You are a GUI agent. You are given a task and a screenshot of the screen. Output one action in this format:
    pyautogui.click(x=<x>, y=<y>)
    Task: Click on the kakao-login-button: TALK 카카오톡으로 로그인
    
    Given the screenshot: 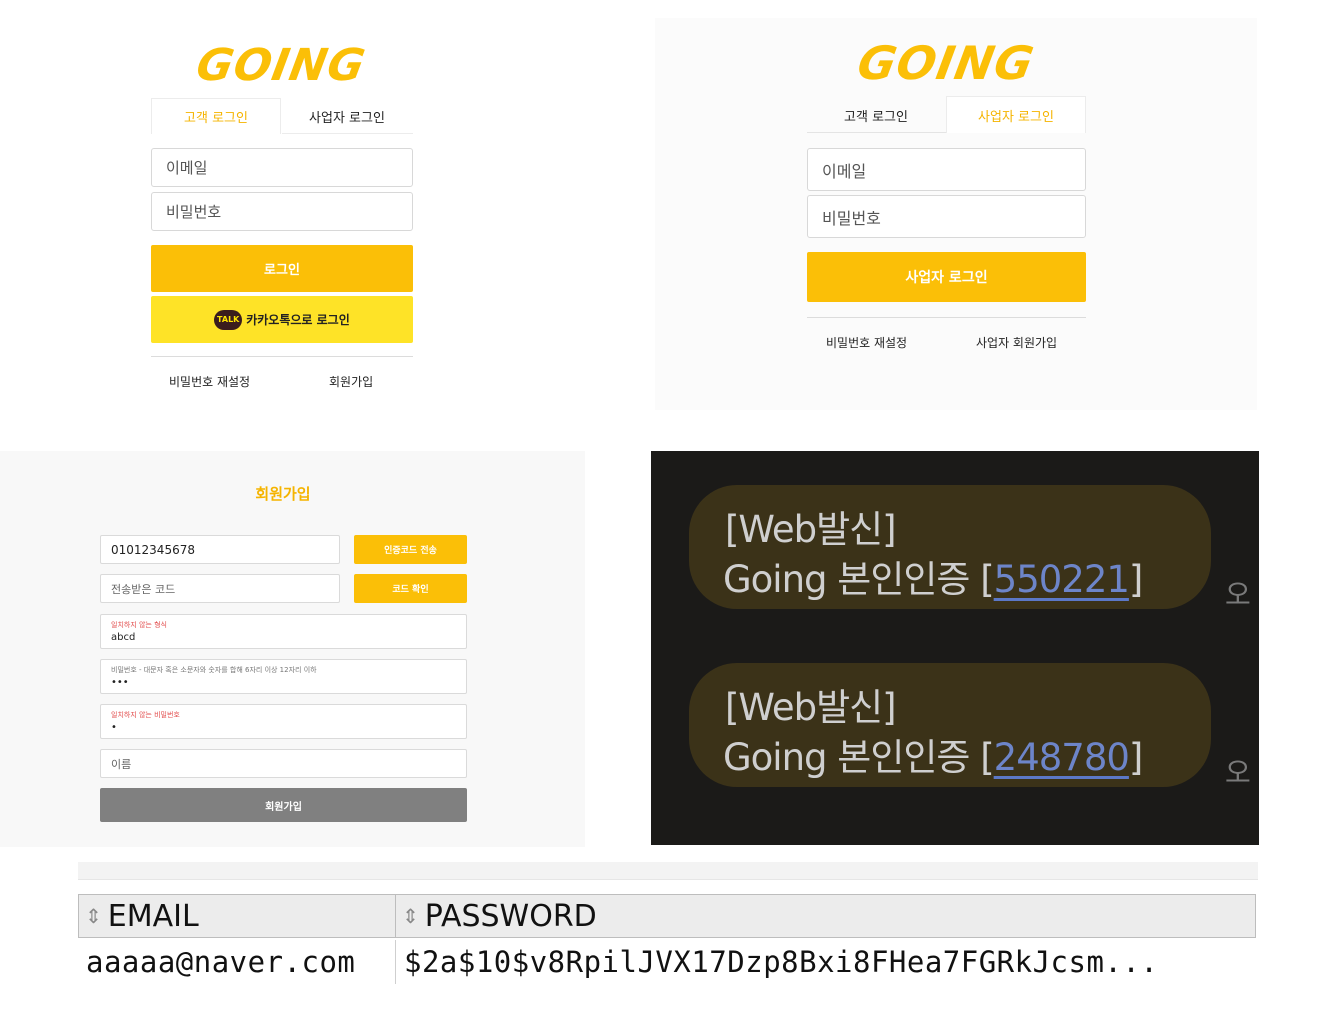 What is the action you would take?
    pyautogui.click(x=282, y=319)
    